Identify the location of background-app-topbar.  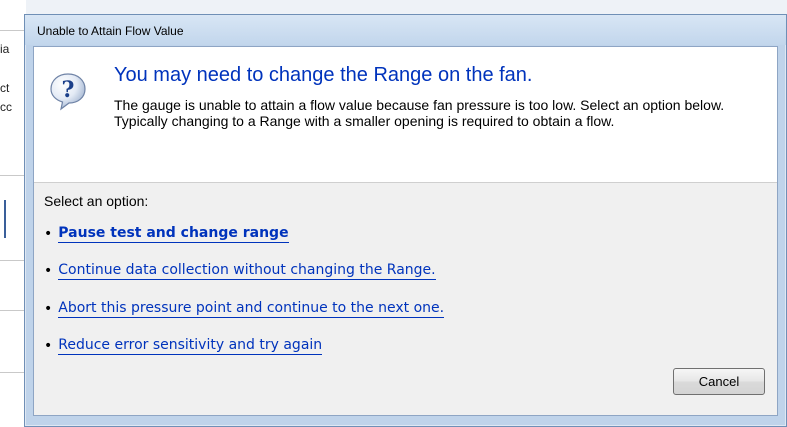
(406, 7).